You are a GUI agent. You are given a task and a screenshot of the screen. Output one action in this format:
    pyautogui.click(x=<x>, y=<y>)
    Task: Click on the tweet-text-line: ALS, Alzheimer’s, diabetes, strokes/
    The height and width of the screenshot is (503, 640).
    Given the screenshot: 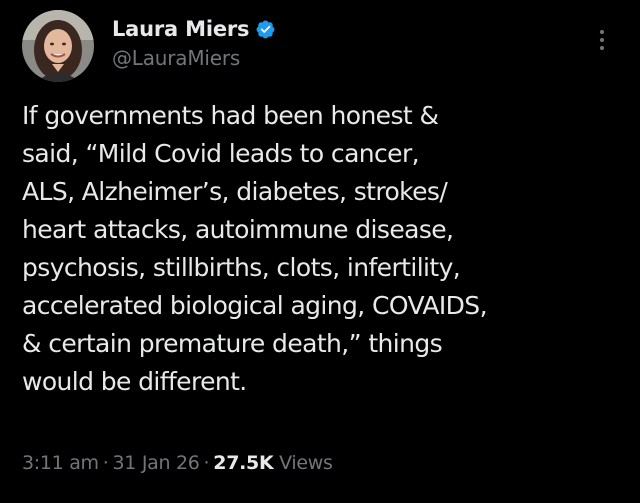 What is the action you would take?
    pyautogui.click(x=235, y=191)
    